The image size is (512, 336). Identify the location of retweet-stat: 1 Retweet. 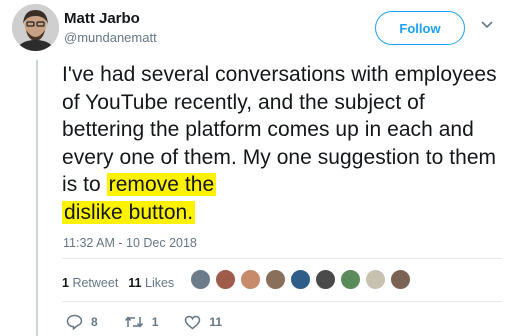
(90, 283).